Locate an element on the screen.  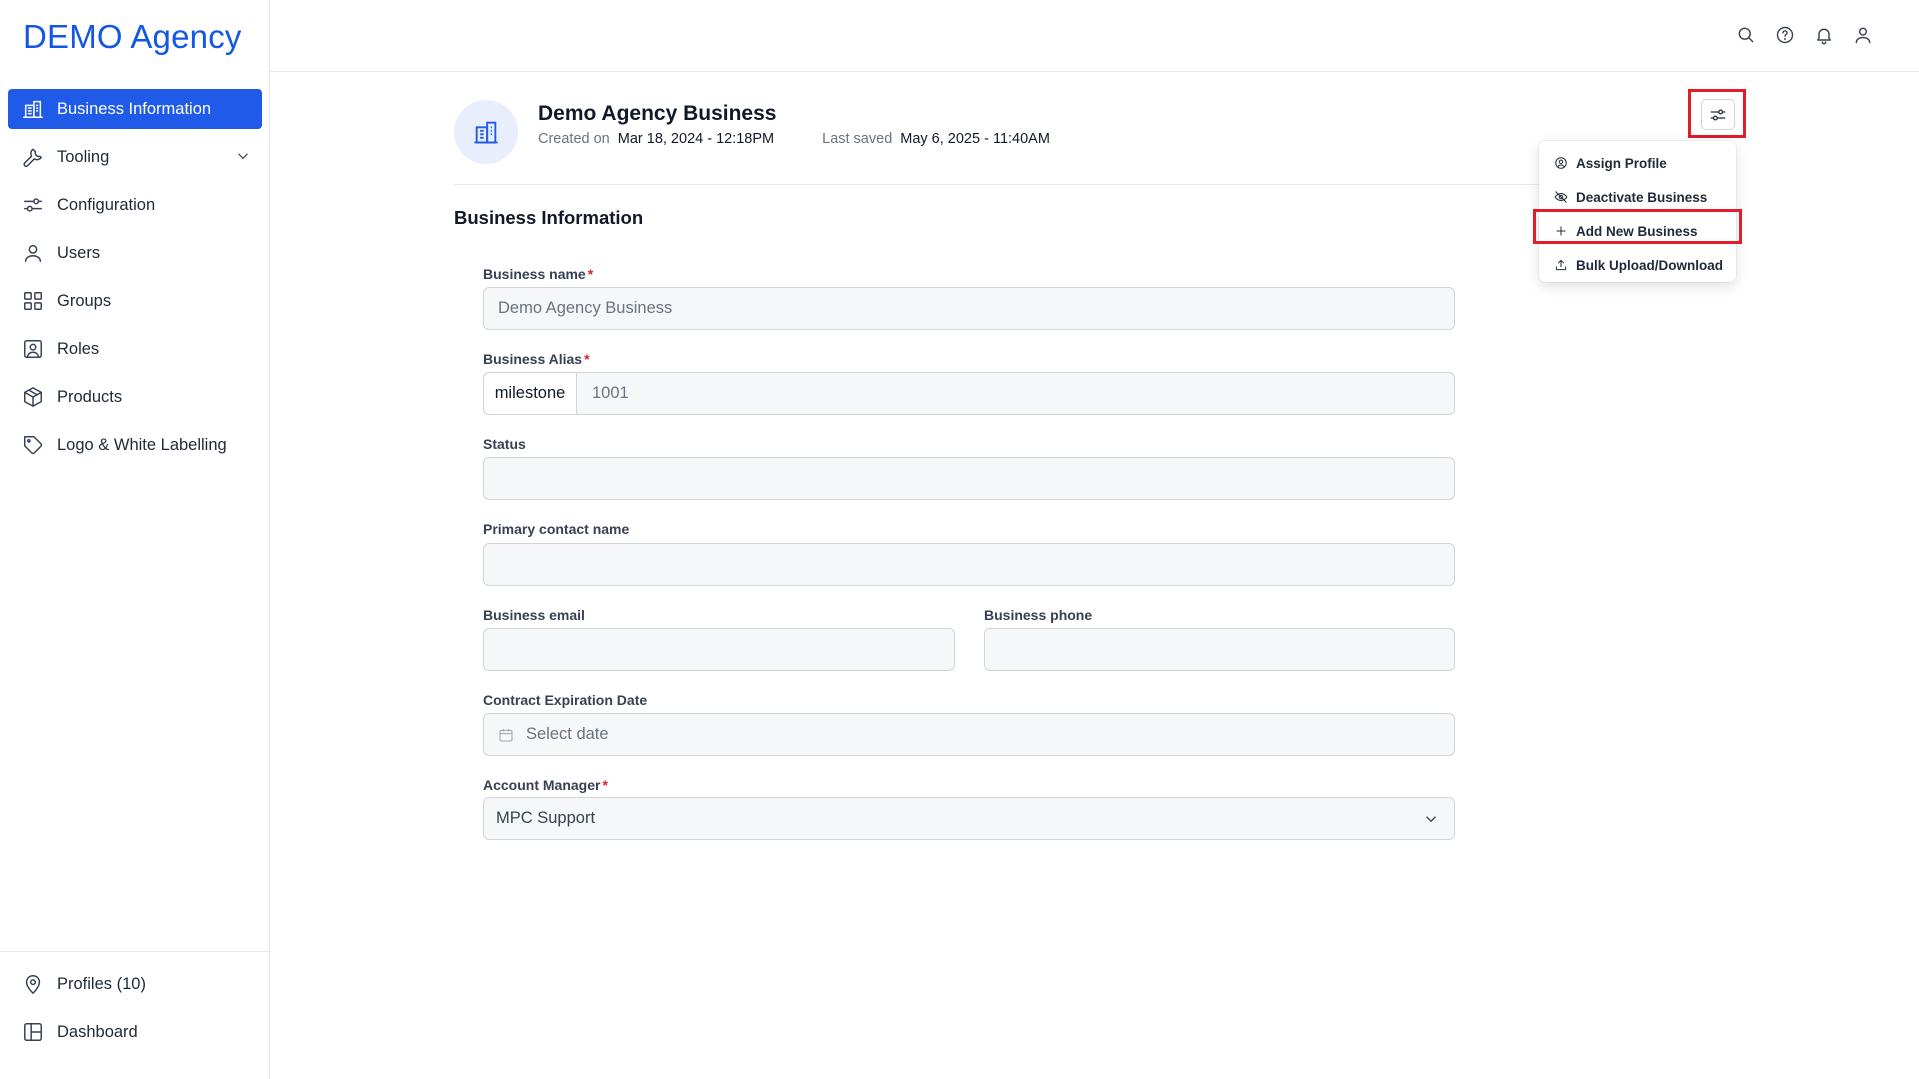
sidebar-item-label: Logo & White Labelling is located at coordinates (142, 444).